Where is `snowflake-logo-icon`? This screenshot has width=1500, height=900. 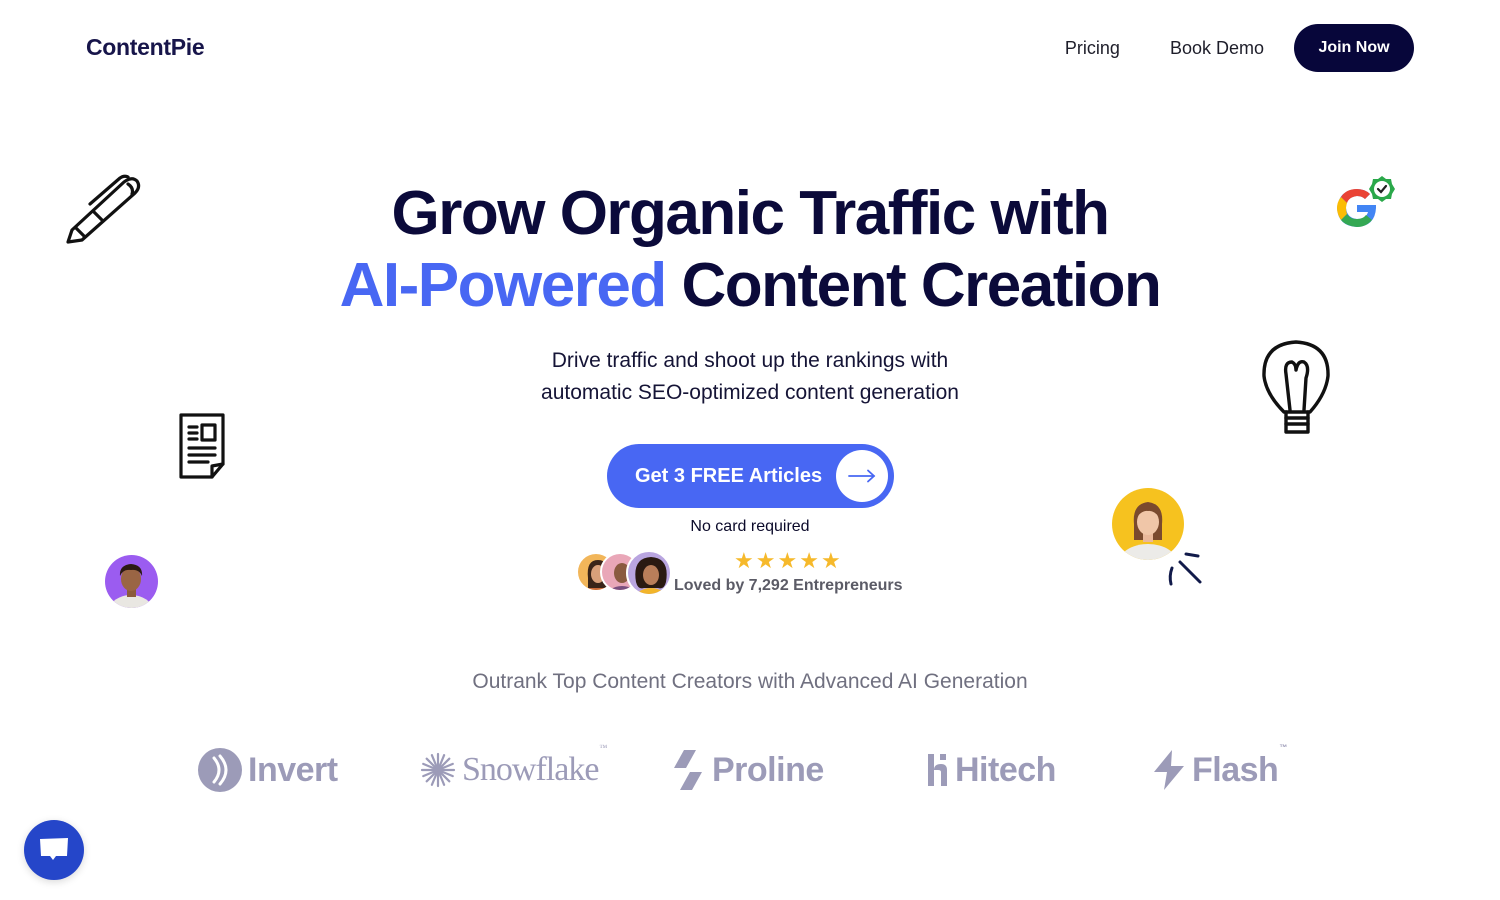
snowflake-logo-icon is located at coordinates (438, 770).